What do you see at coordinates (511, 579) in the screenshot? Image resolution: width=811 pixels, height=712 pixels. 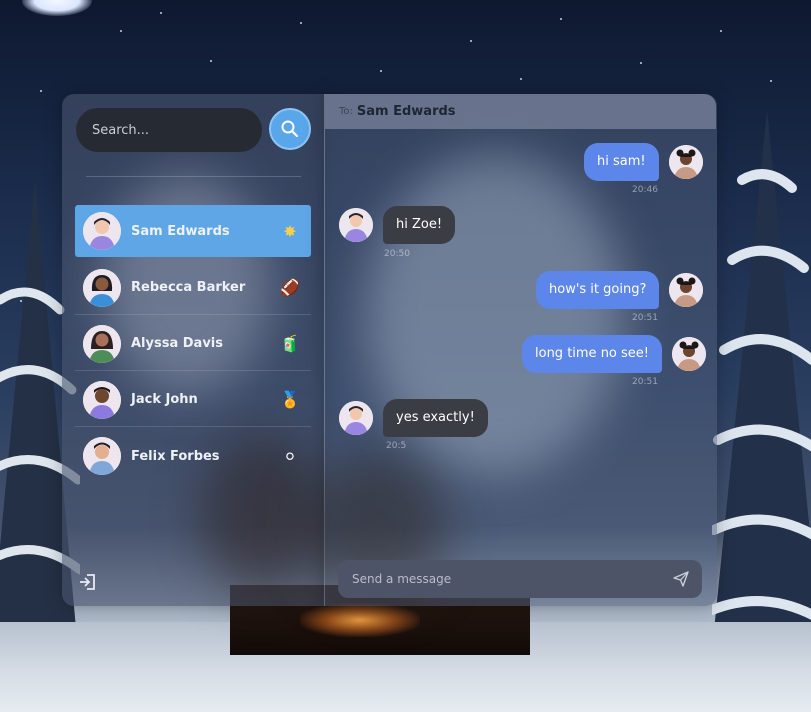 I see `message-input` at bounding box center [511, 579].